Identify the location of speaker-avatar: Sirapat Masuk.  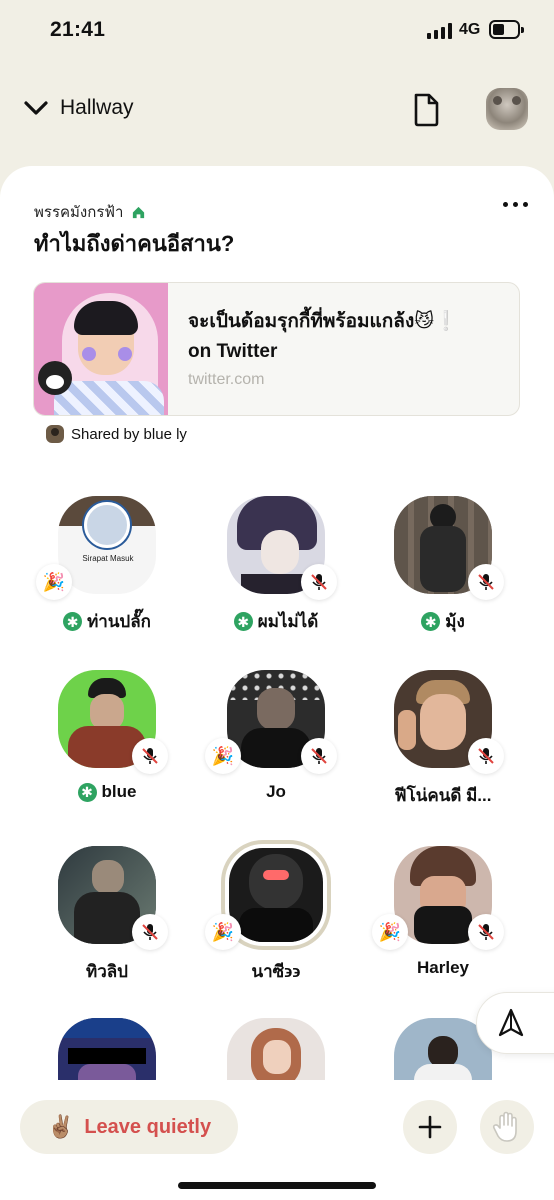
(107, 545).